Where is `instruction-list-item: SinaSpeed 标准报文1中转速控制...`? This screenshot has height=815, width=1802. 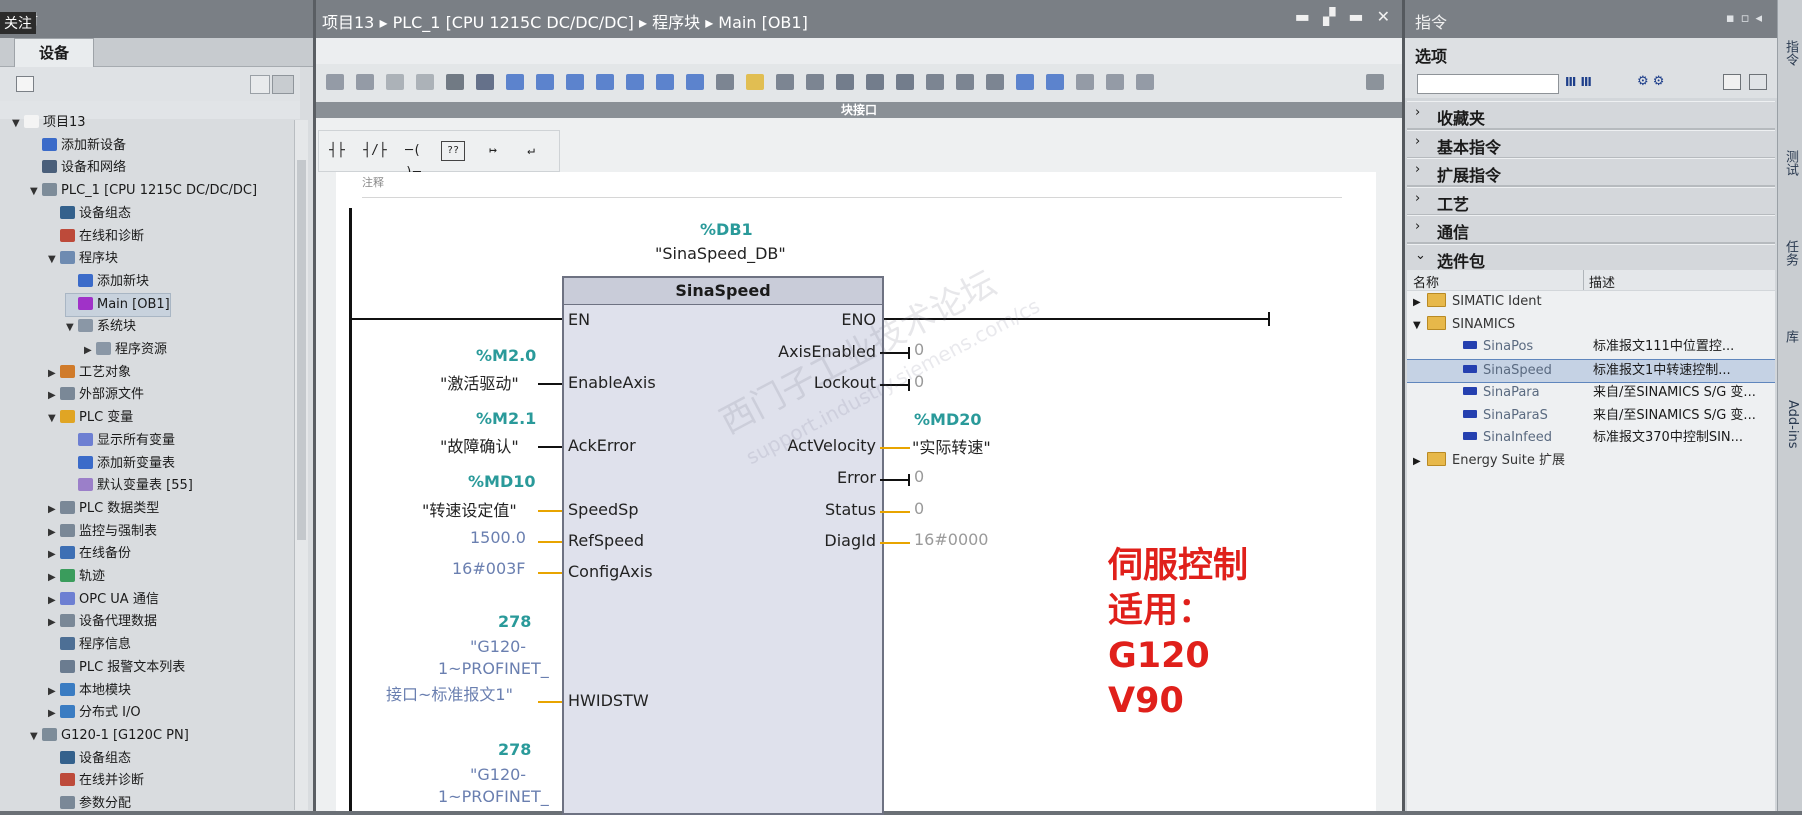 instruction-list-item: SinaSpeed 标准报文1中转速控制... is located at coordinates (1591, 371).